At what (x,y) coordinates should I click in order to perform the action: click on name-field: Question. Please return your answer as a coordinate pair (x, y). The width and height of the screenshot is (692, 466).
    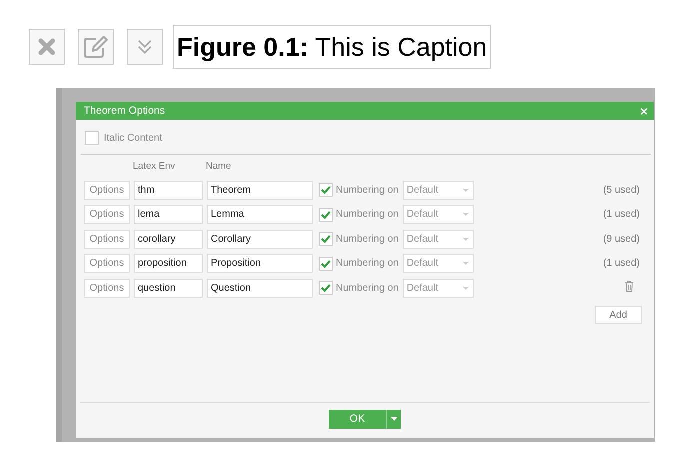
    Looking at the image, I should click on (260, 288).